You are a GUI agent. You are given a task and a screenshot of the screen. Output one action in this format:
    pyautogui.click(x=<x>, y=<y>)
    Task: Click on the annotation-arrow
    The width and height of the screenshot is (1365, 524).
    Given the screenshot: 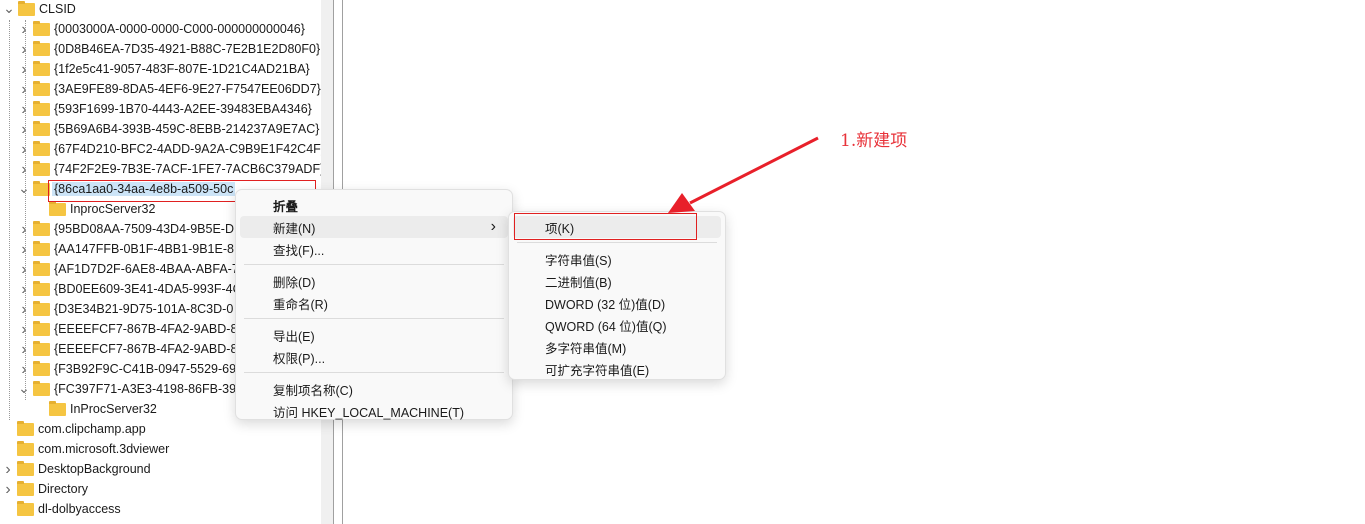 What is the action you would take?
    pyautogui.click(x=743, y=174)
    